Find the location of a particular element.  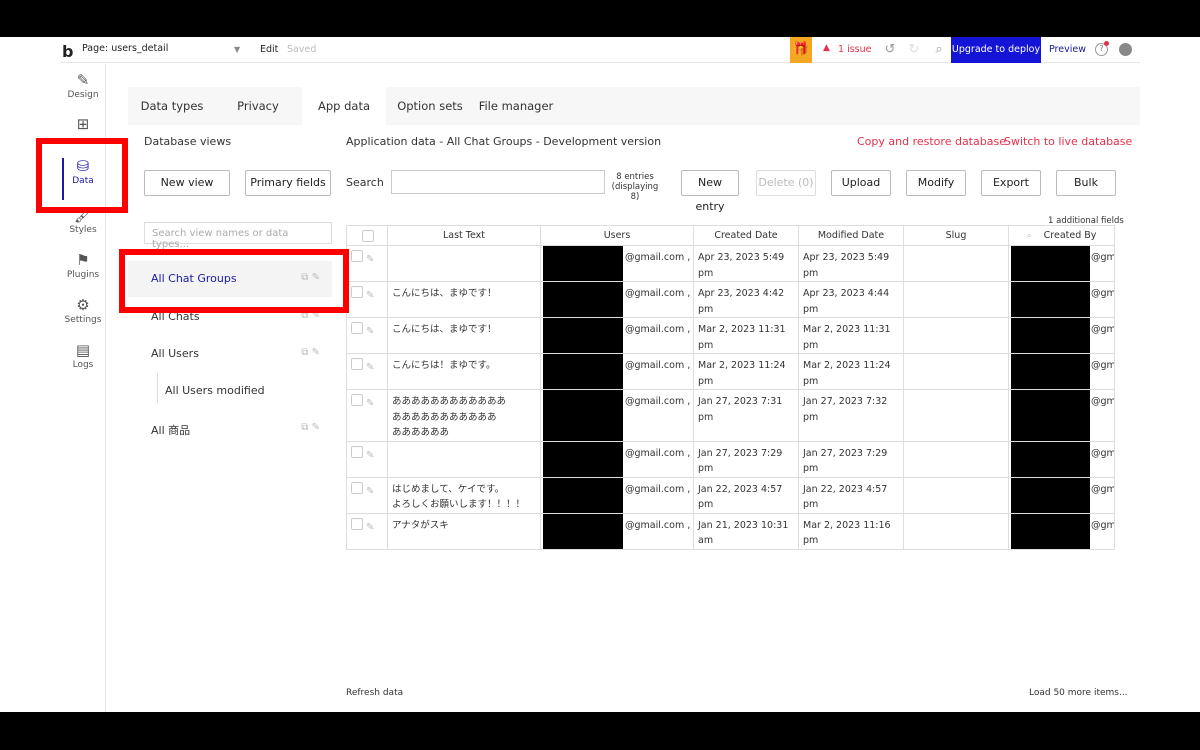

column-header: Last Text is located at coordinates (464, 235).